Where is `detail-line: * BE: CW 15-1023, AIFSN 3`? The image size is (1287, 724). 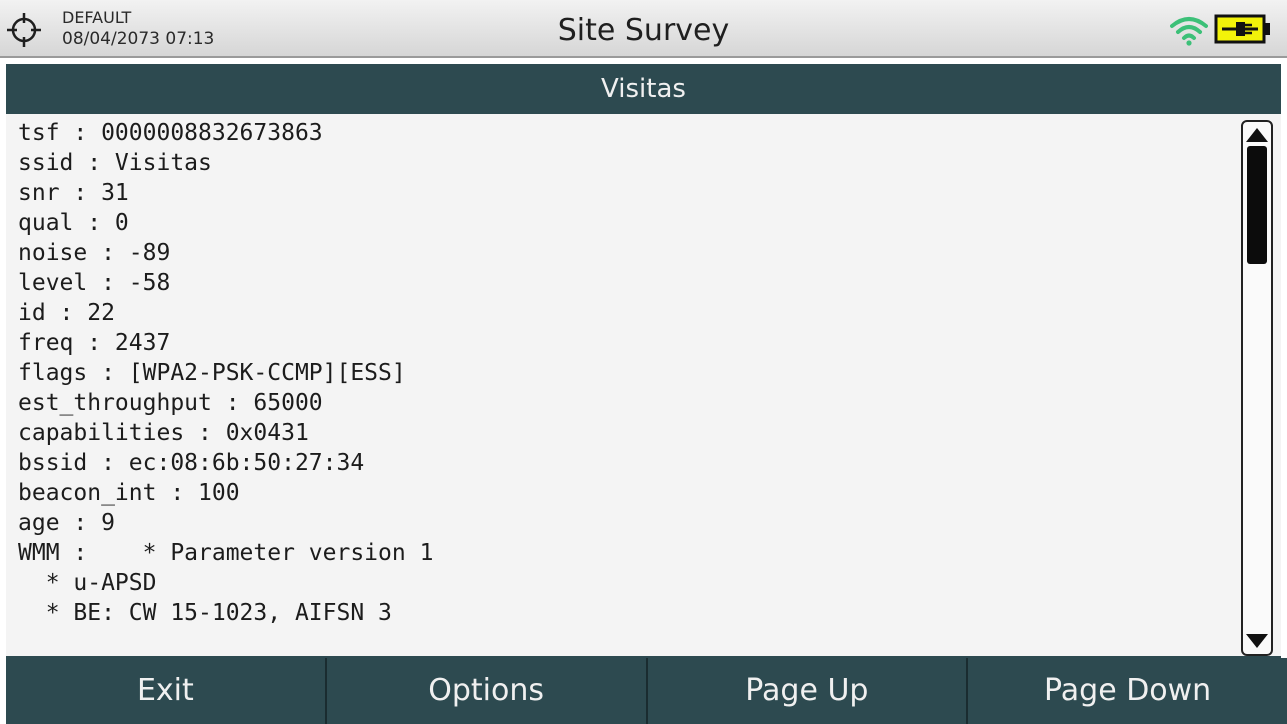
detail-line: * BE: CW 15-1023, AIFSN 3 is located at coordinates (205, 613).